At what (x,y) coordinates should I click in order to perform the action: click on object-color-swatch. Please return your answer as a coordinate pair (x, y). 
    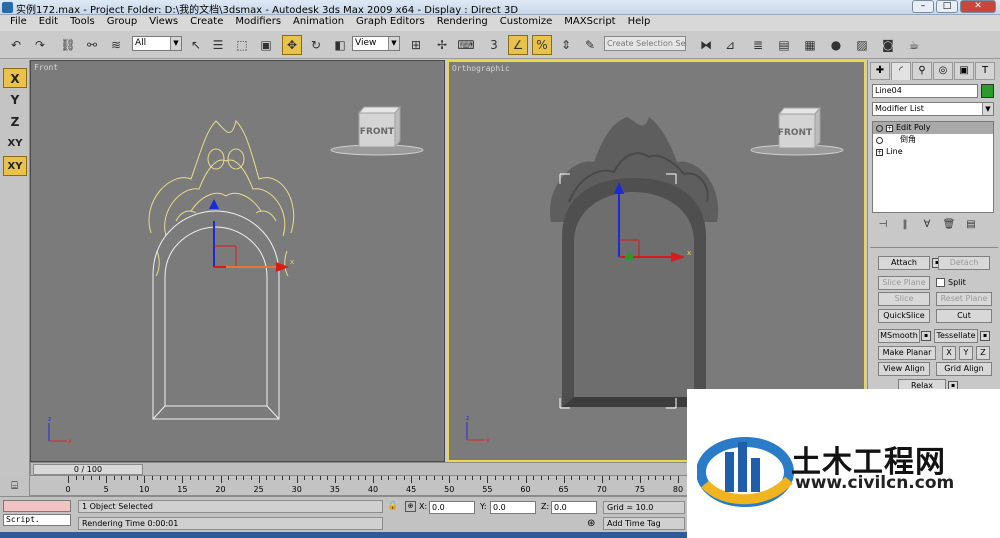
    Looking at the image, I should click on (987, 91).